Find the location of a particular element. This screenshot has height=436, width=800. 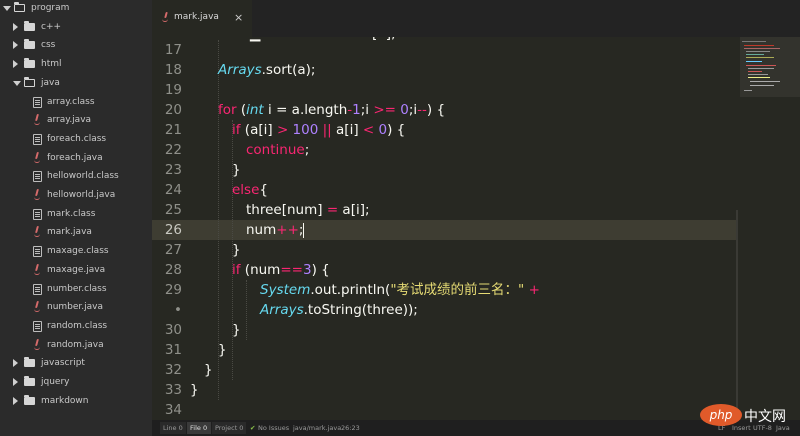

tree-item-c-: c++ is located at coordinates (76, 28).